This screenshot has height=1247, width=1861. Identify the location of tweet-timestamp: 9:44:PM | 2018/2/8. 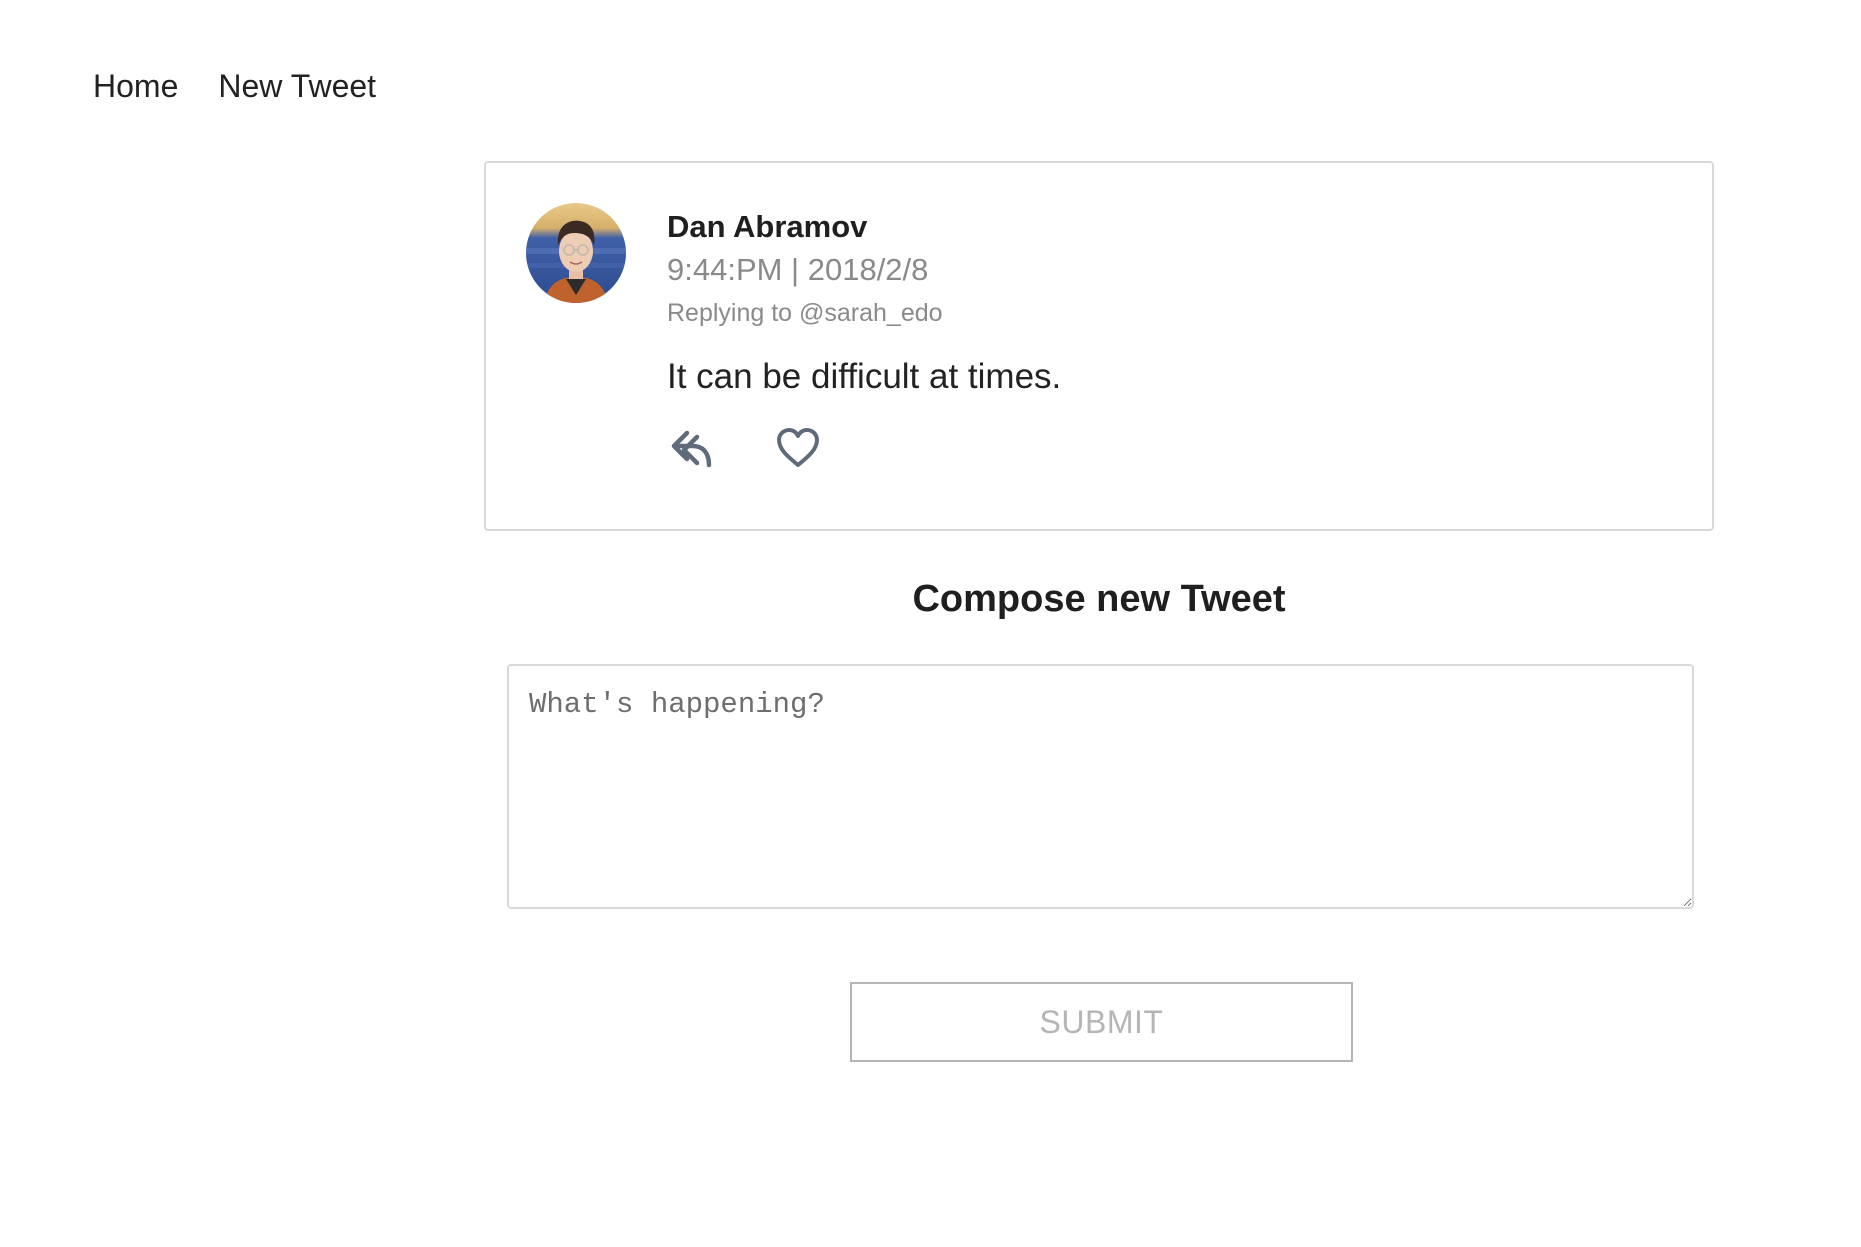
(798, 269).